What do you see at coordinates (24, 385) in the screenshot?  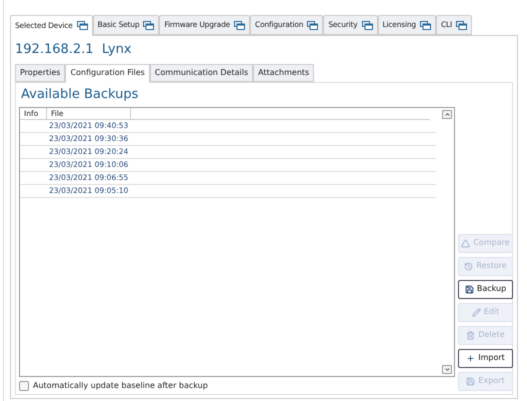 I see `checkbox` at bounding box center [24, 385].